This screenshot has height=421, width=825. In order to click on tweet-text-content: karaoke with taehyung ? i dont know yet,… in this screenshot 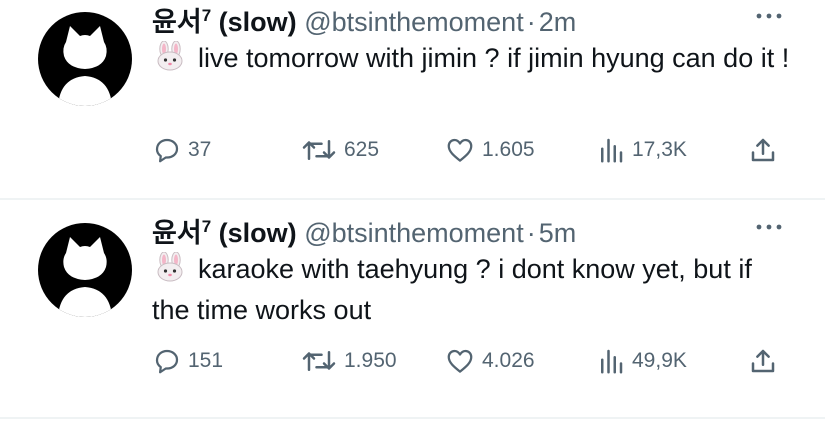, I will do `click(452, 289)`.